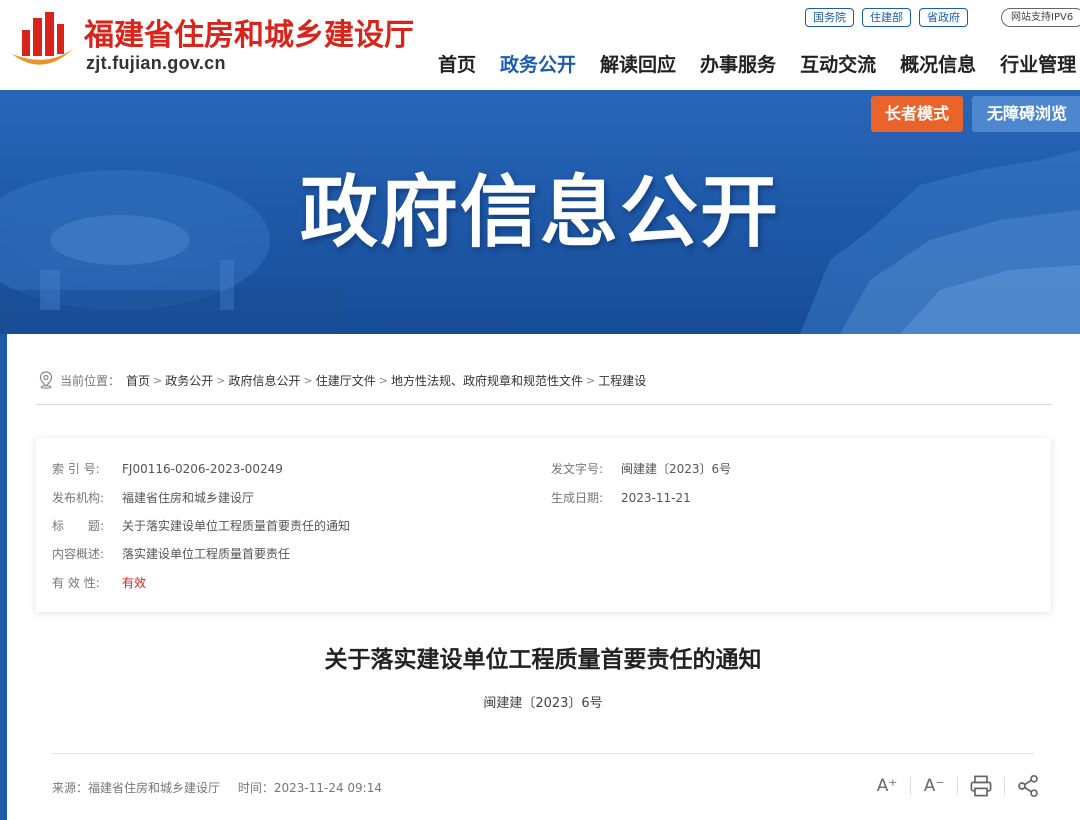 The height and width of the screenshot is (820, 1080). I want to click on info-docno-label: 发文字号:, so click(577, 469).